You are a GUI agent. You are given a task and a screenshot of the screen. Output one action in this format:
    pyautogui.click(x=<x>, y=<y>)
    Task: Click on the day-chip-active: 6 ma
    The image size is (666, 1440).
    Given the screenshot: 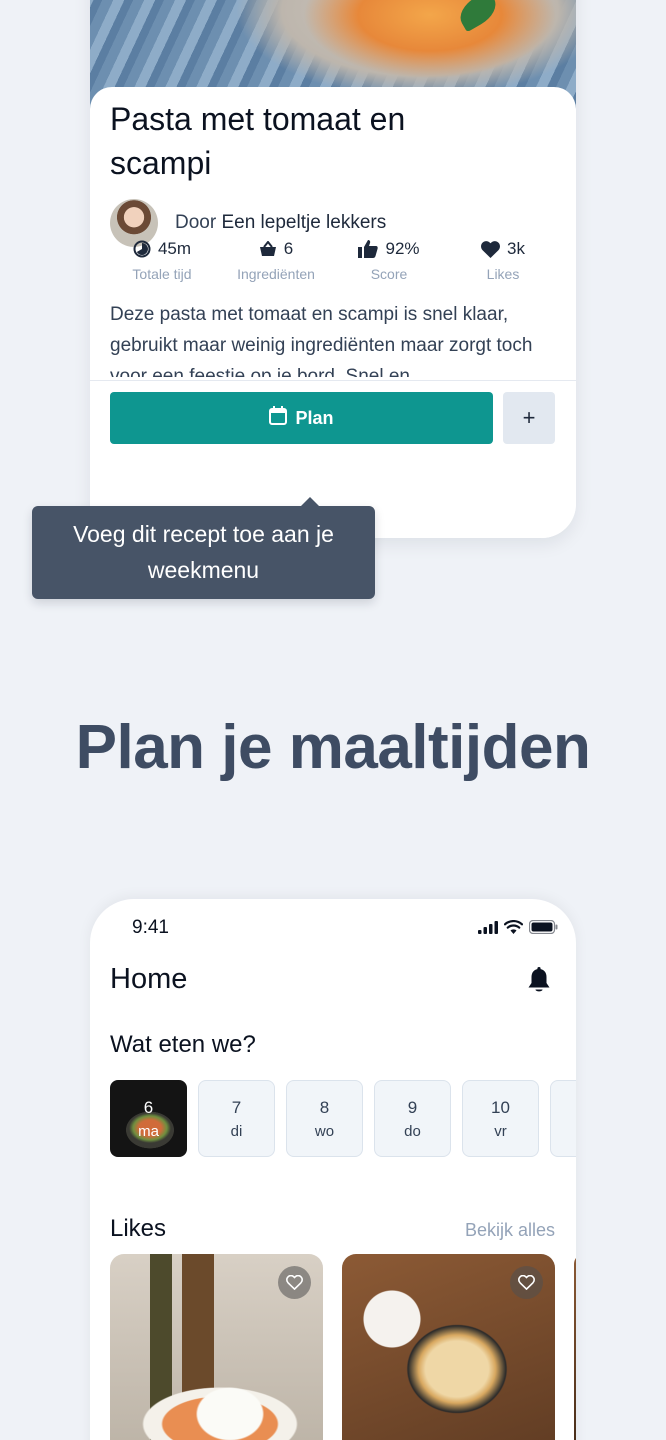 What is the action you would take?
    pyautogui.click(x=148, y=1118)
    